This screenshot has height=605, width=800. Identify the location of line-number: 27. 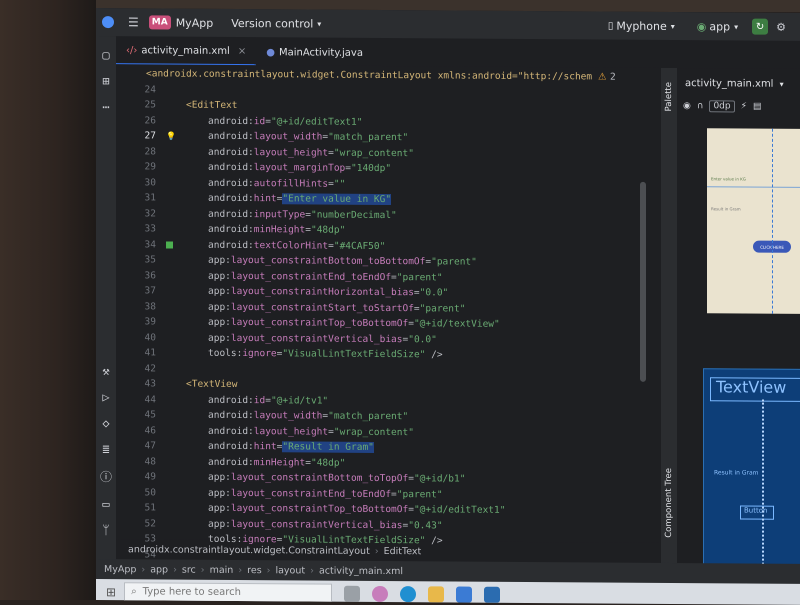
(136, 136).